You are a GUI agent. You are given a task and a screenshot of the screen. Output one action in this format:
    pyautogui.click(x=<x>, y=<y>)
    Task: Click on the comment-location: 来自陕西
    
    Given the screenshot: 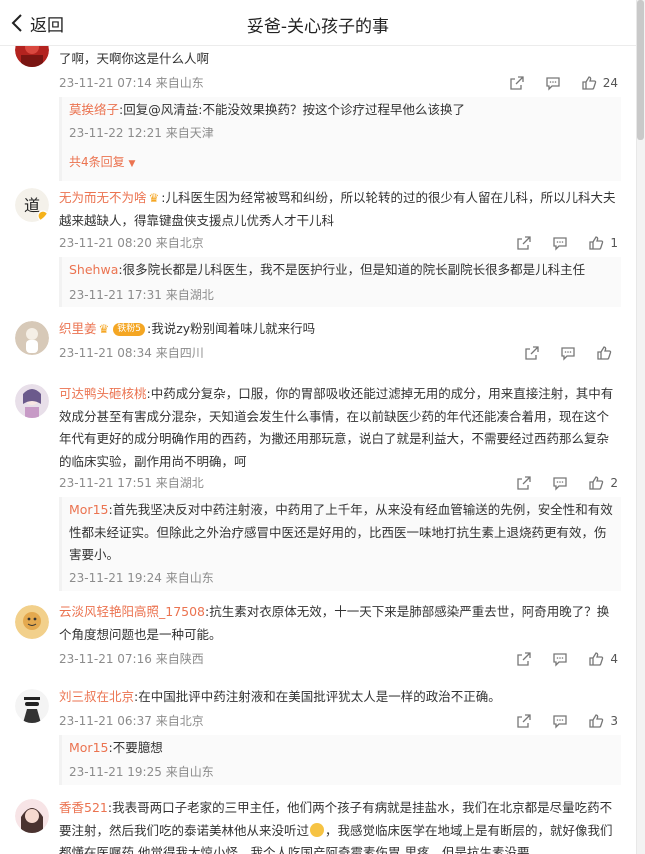 What is the action you would take?
    pyautogui.click(x=179, y=659)
    